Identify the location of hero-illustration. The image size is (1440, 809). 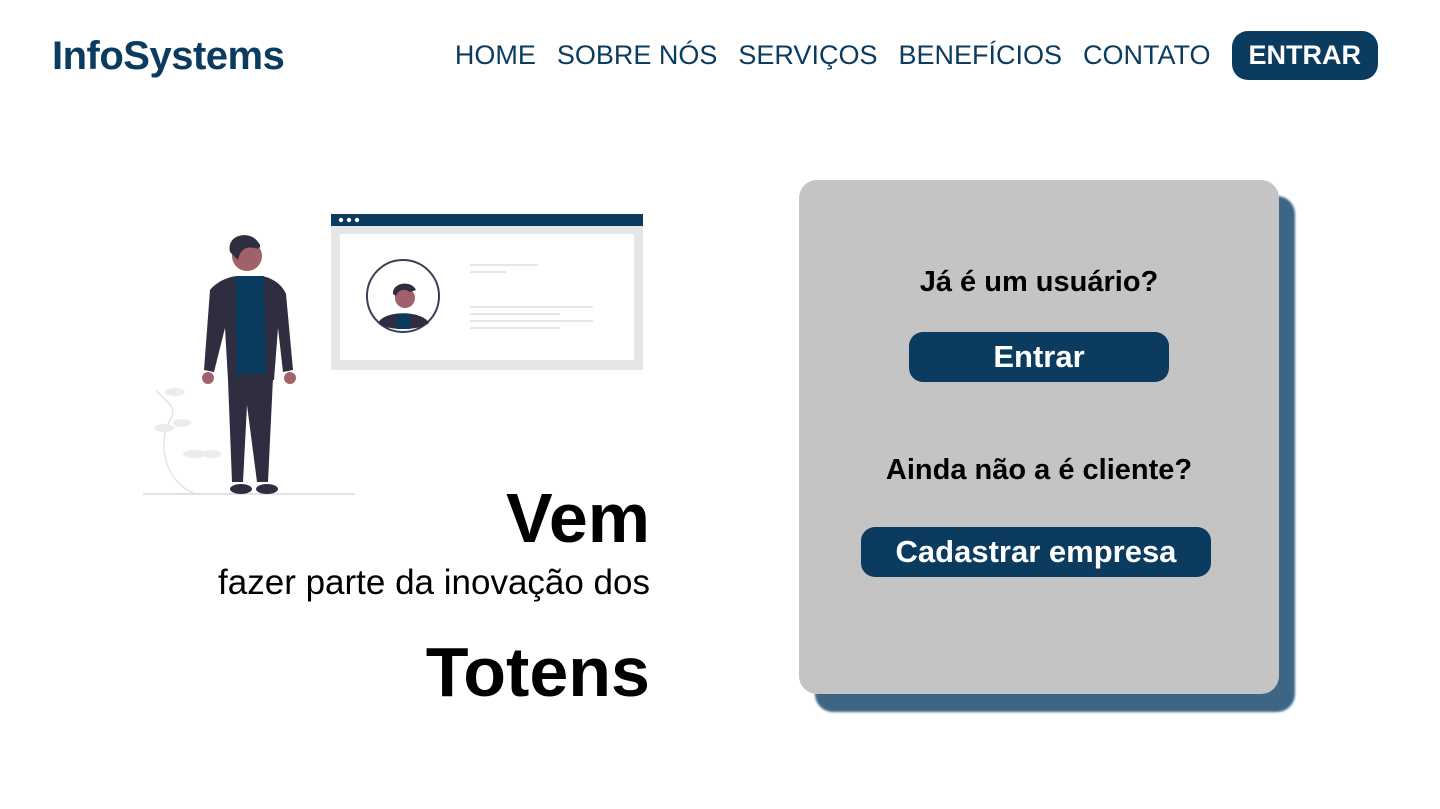
(393, 354).